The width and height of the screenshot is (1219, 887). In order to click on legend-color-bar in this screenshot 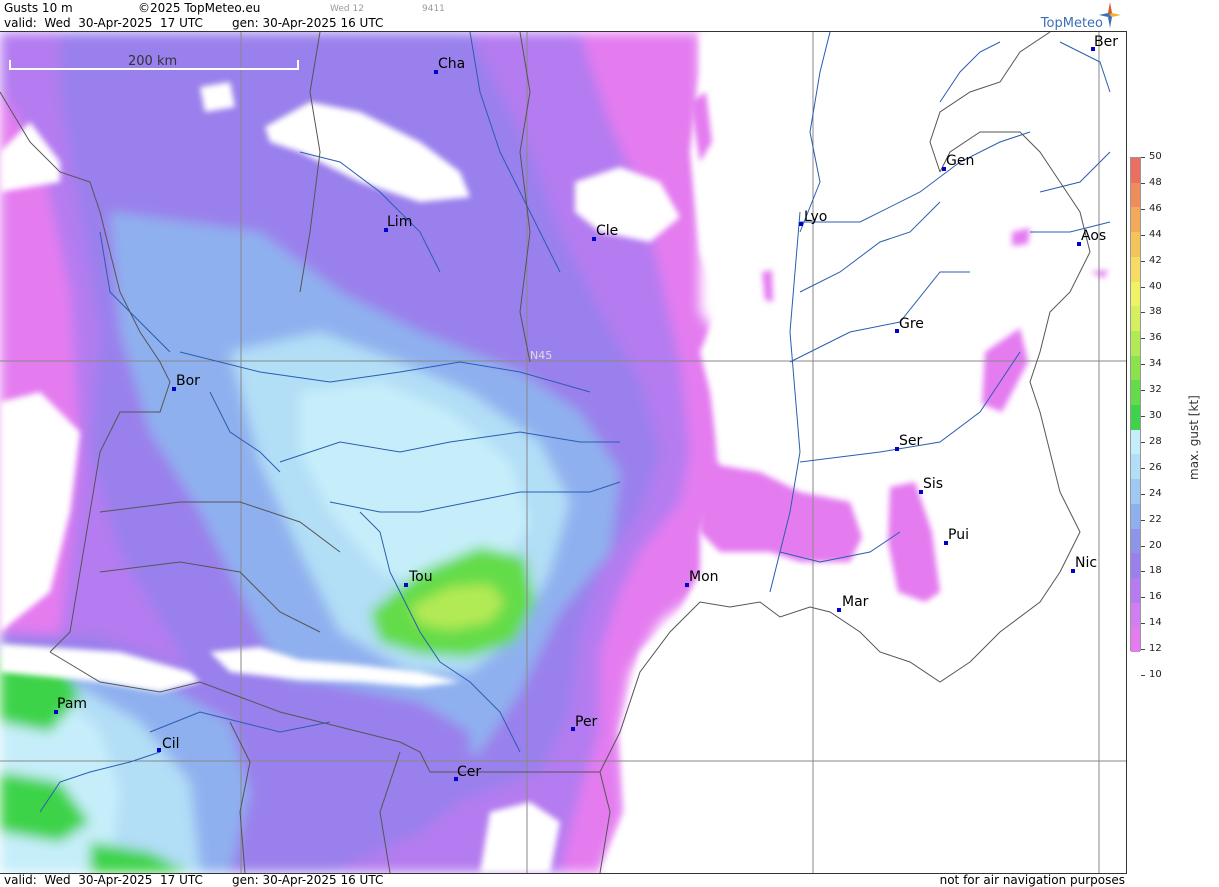, I will do `click(1135, 405)`.